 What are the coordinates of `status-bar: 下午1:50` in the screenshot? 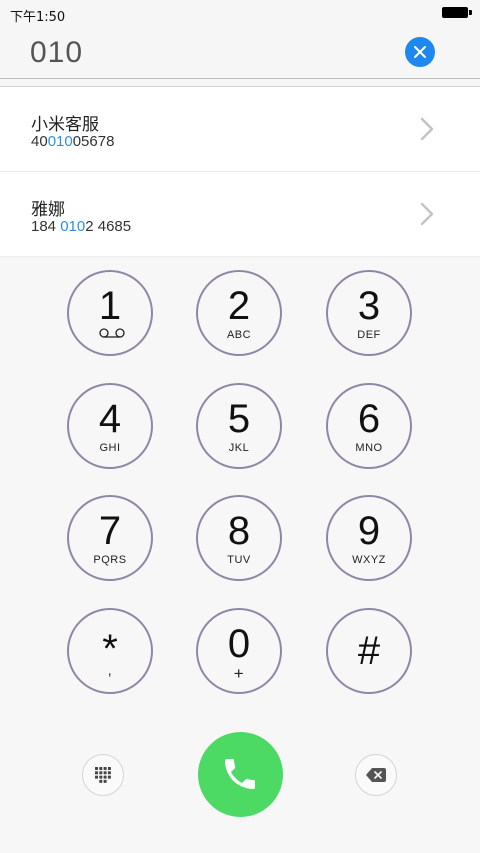 It's located at (240, 13).